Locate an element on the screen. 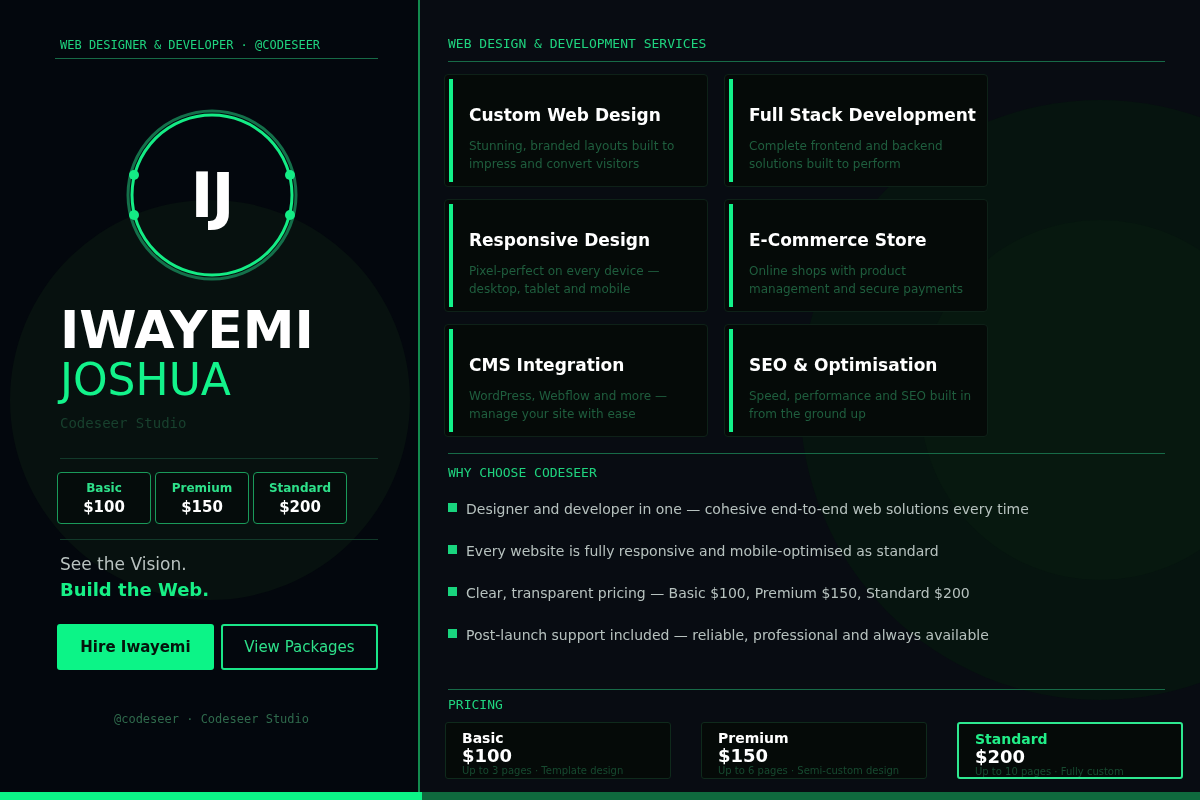 The width and height of the screenshot is (1200, 800). pricing-heading: PRICING is located at coordinates (806, 700).